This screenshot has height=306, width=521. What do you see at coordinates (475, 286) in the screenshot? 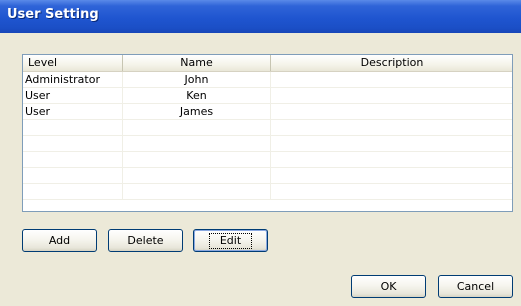
I see `cancel-button: Cancel` at bounding box center [475, 286].